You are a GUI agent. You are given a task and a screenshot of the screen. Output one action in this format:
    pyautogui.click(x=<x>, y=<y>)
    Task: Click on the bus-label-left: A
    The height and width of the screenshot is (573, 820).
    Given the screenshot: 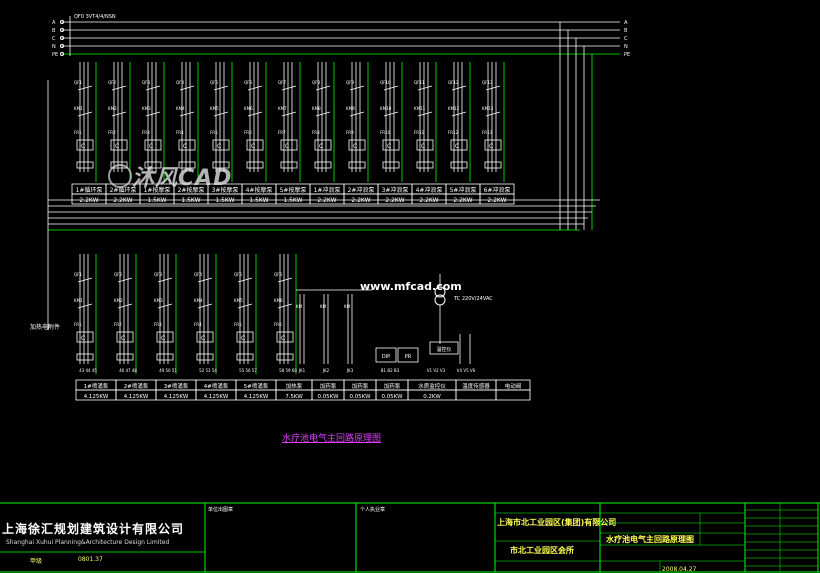 What is the action you would take?
    pyautogui.click(x=54, y=23)
    